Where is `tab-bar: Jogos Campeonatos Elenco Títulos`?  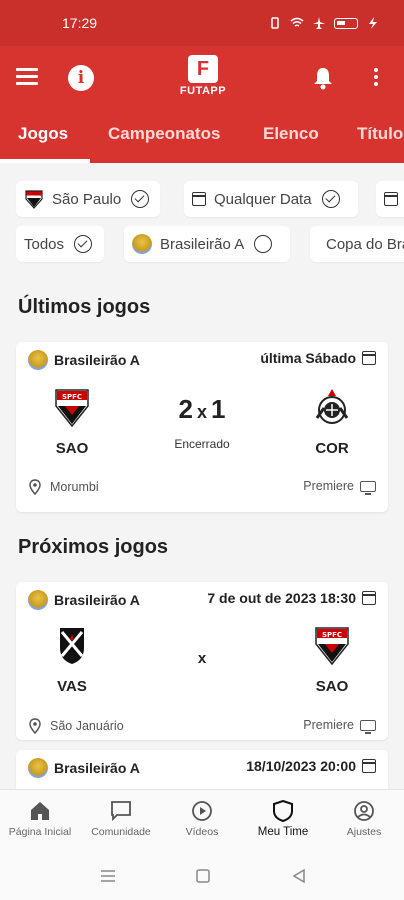 tab-bar: Jogos Campeonatos Elenco Títulos is located at coordinates (202, 135).